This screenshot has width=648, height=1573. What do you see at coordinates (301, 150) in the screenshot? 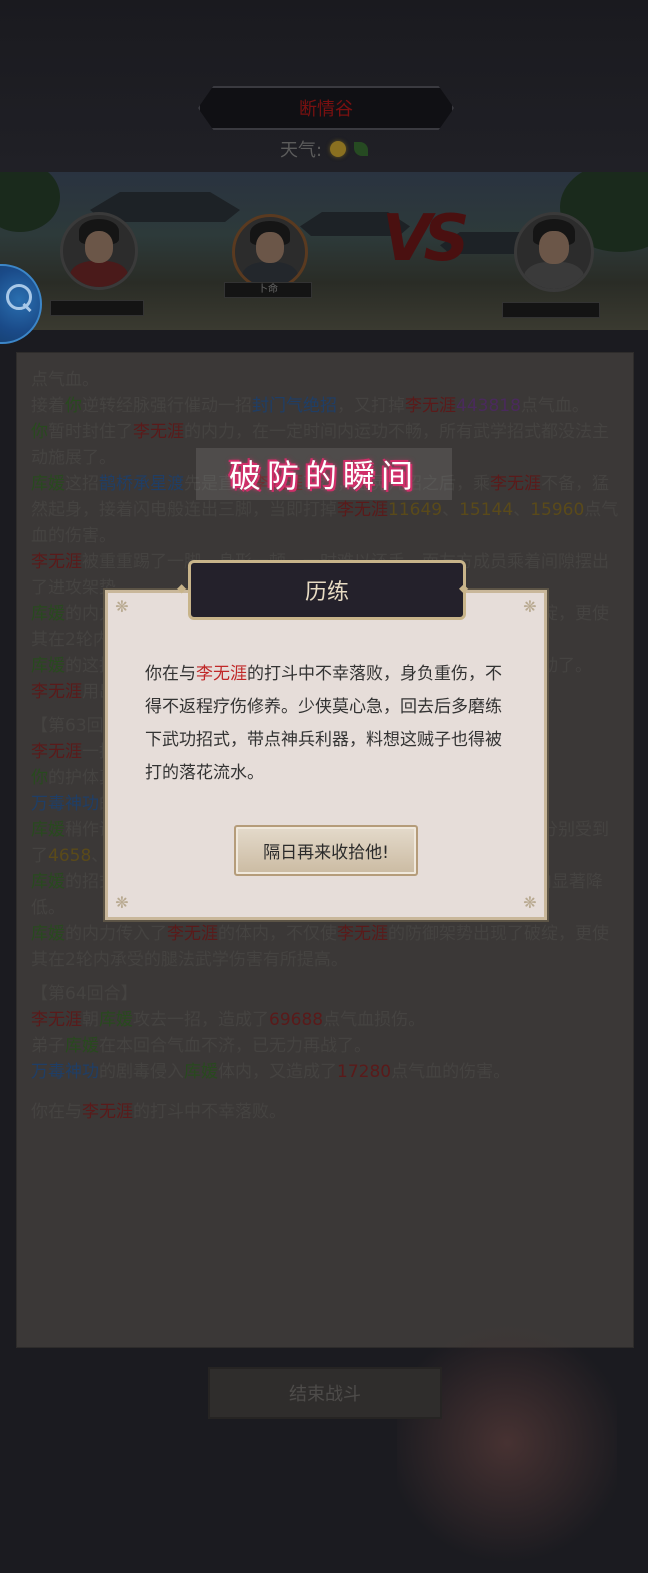
I see `weather-label: 天气:` at bounding box center [301, 150].